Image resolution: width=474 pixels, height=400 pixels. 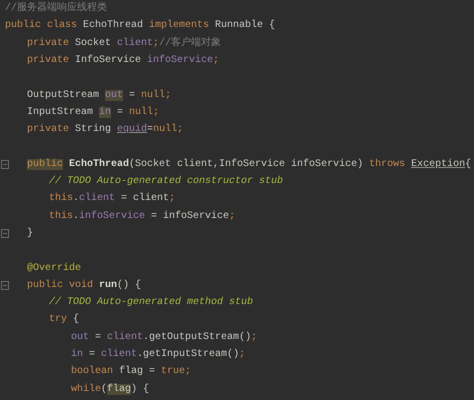 I want to click on code-line: in = client.getInputStream();, so click(x=158, y=355).